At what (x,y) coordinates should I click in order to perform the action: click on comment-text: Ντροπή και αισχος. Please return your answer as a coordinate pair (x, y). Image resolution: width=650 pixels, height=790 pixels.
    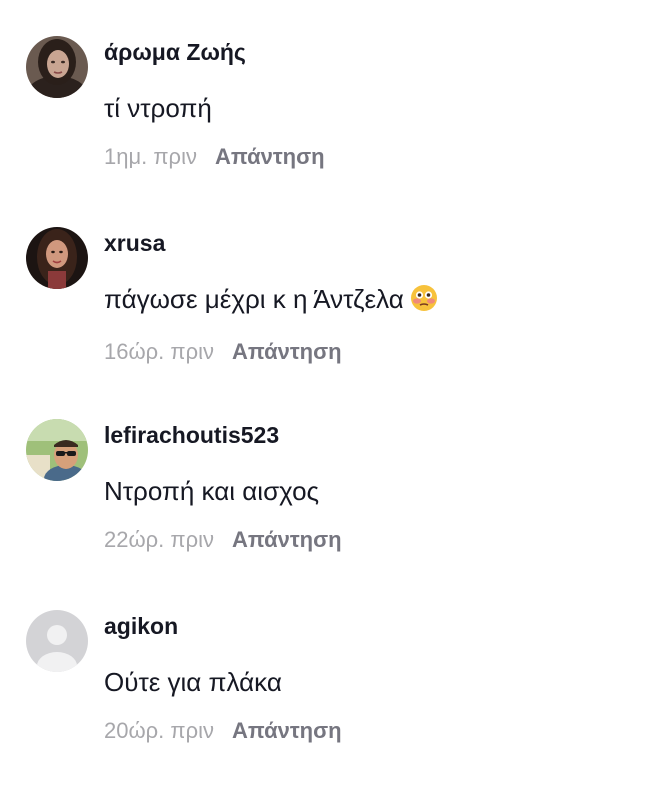
    Looking at the image, I should click on (212, 491).